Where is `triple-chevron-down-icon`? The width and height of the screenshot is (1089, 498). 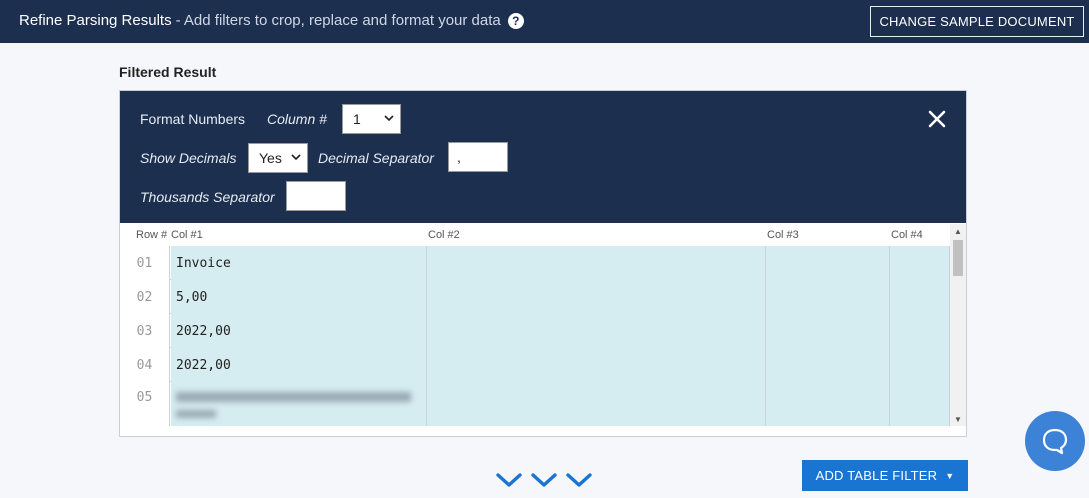 triple-chevron-down-icon is located at coordinates (544, 480).